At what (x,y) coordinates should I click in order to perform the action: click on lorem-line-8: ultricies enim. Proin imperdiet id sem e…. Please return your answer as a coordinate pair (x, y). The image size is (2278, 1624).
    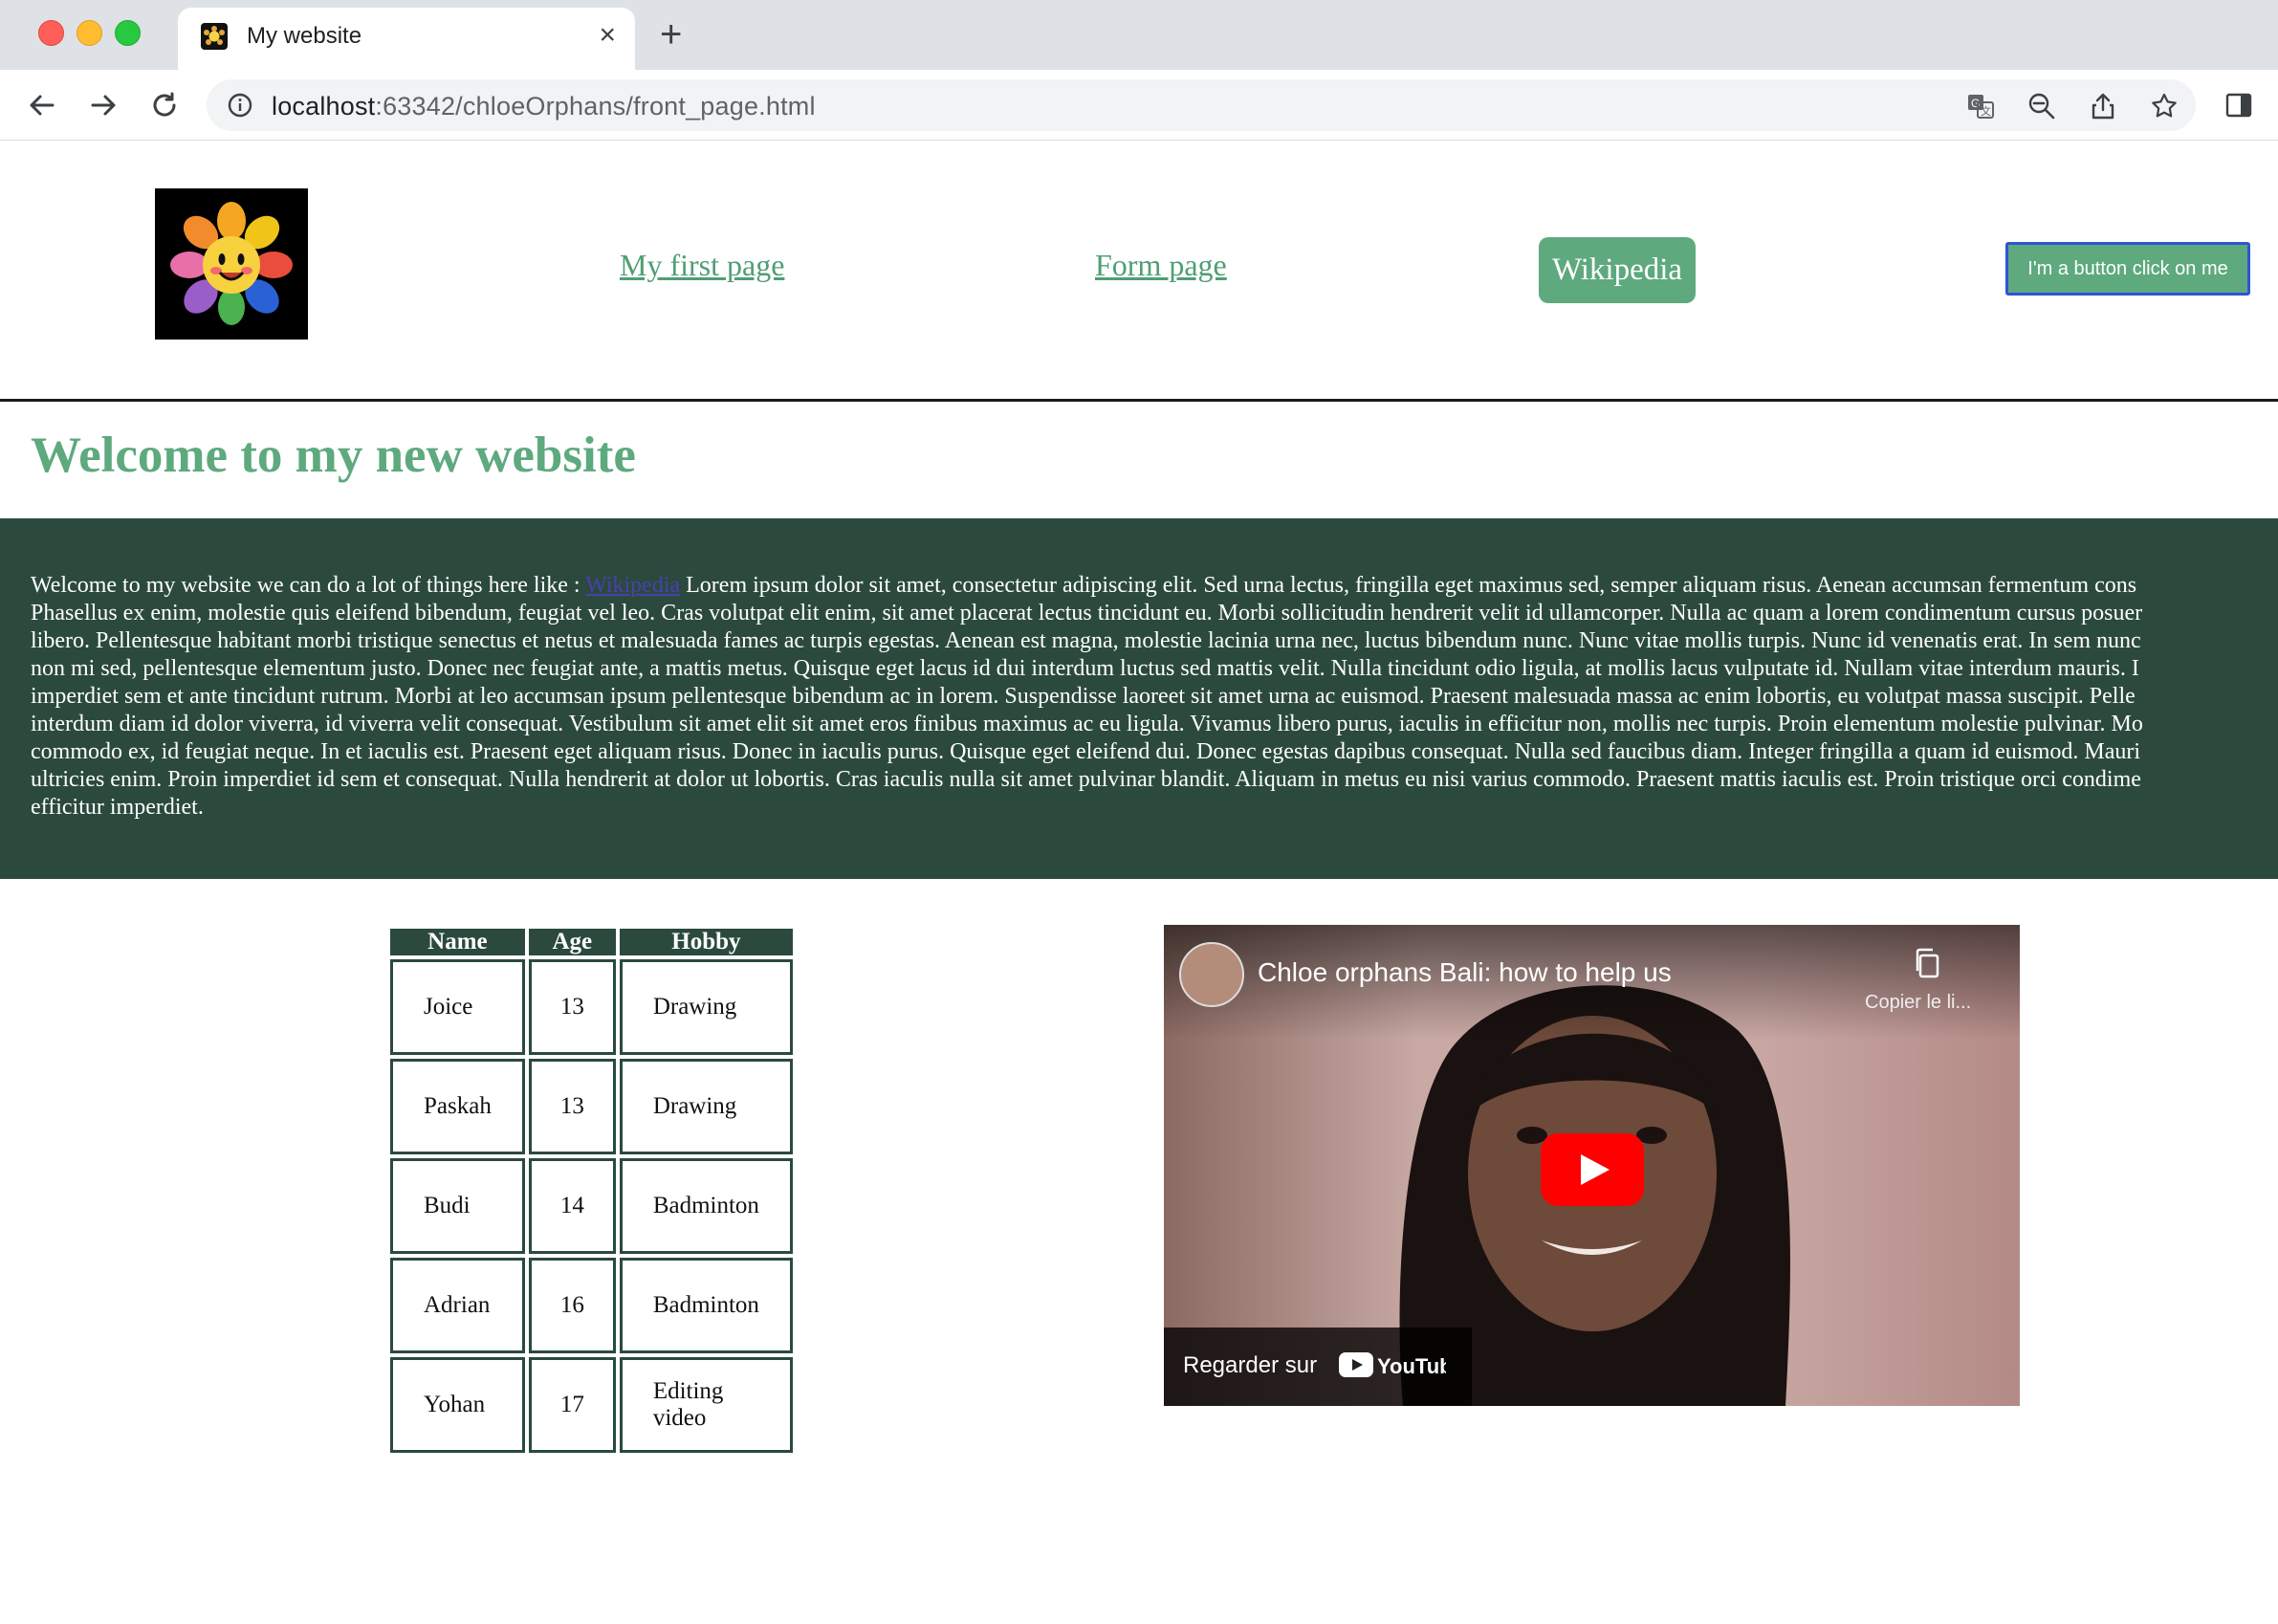
    Looking at the image, I should click on (1086, 779).